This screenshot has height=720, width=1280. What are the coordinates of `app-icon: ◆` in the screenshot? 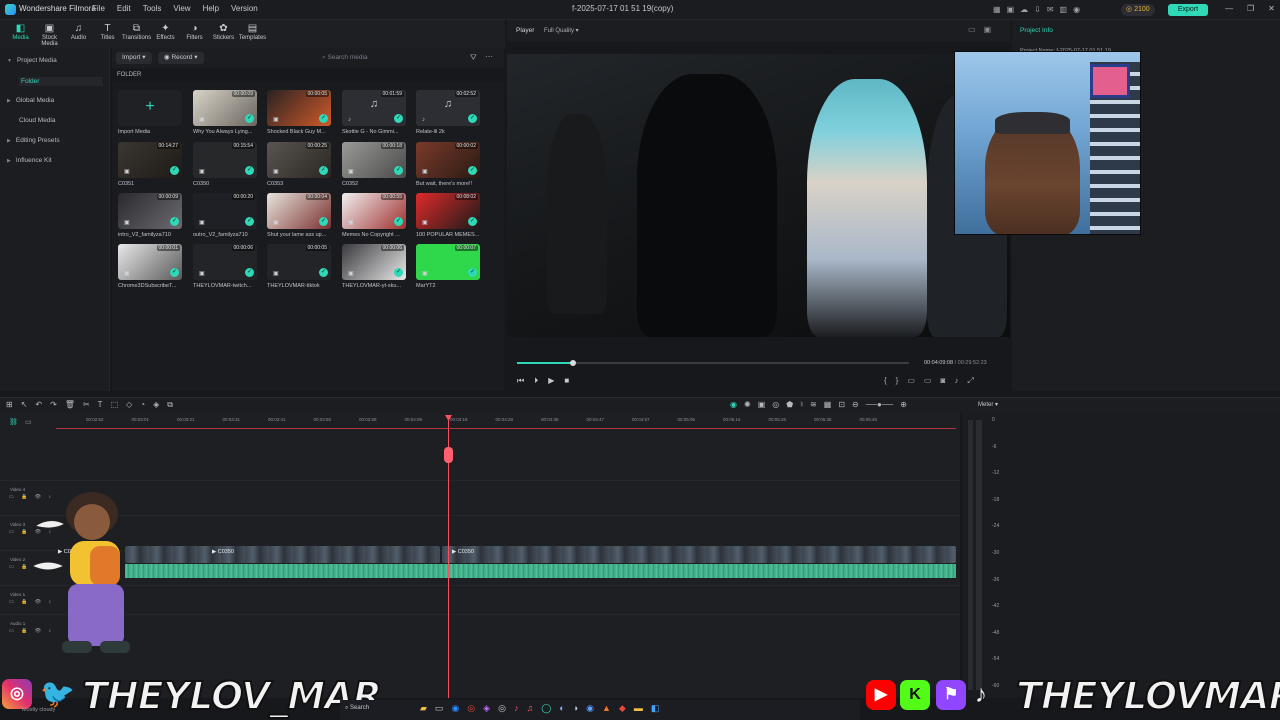 It's located at (622, 708).